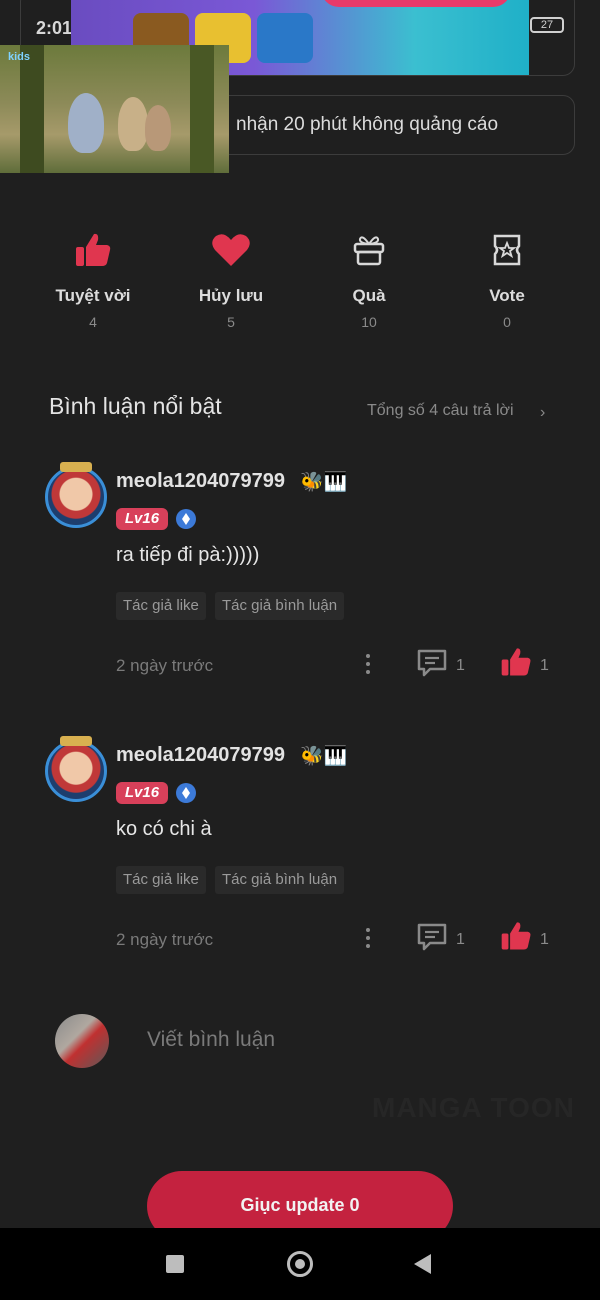  I want to click on heart-icon, so click(231, 250).